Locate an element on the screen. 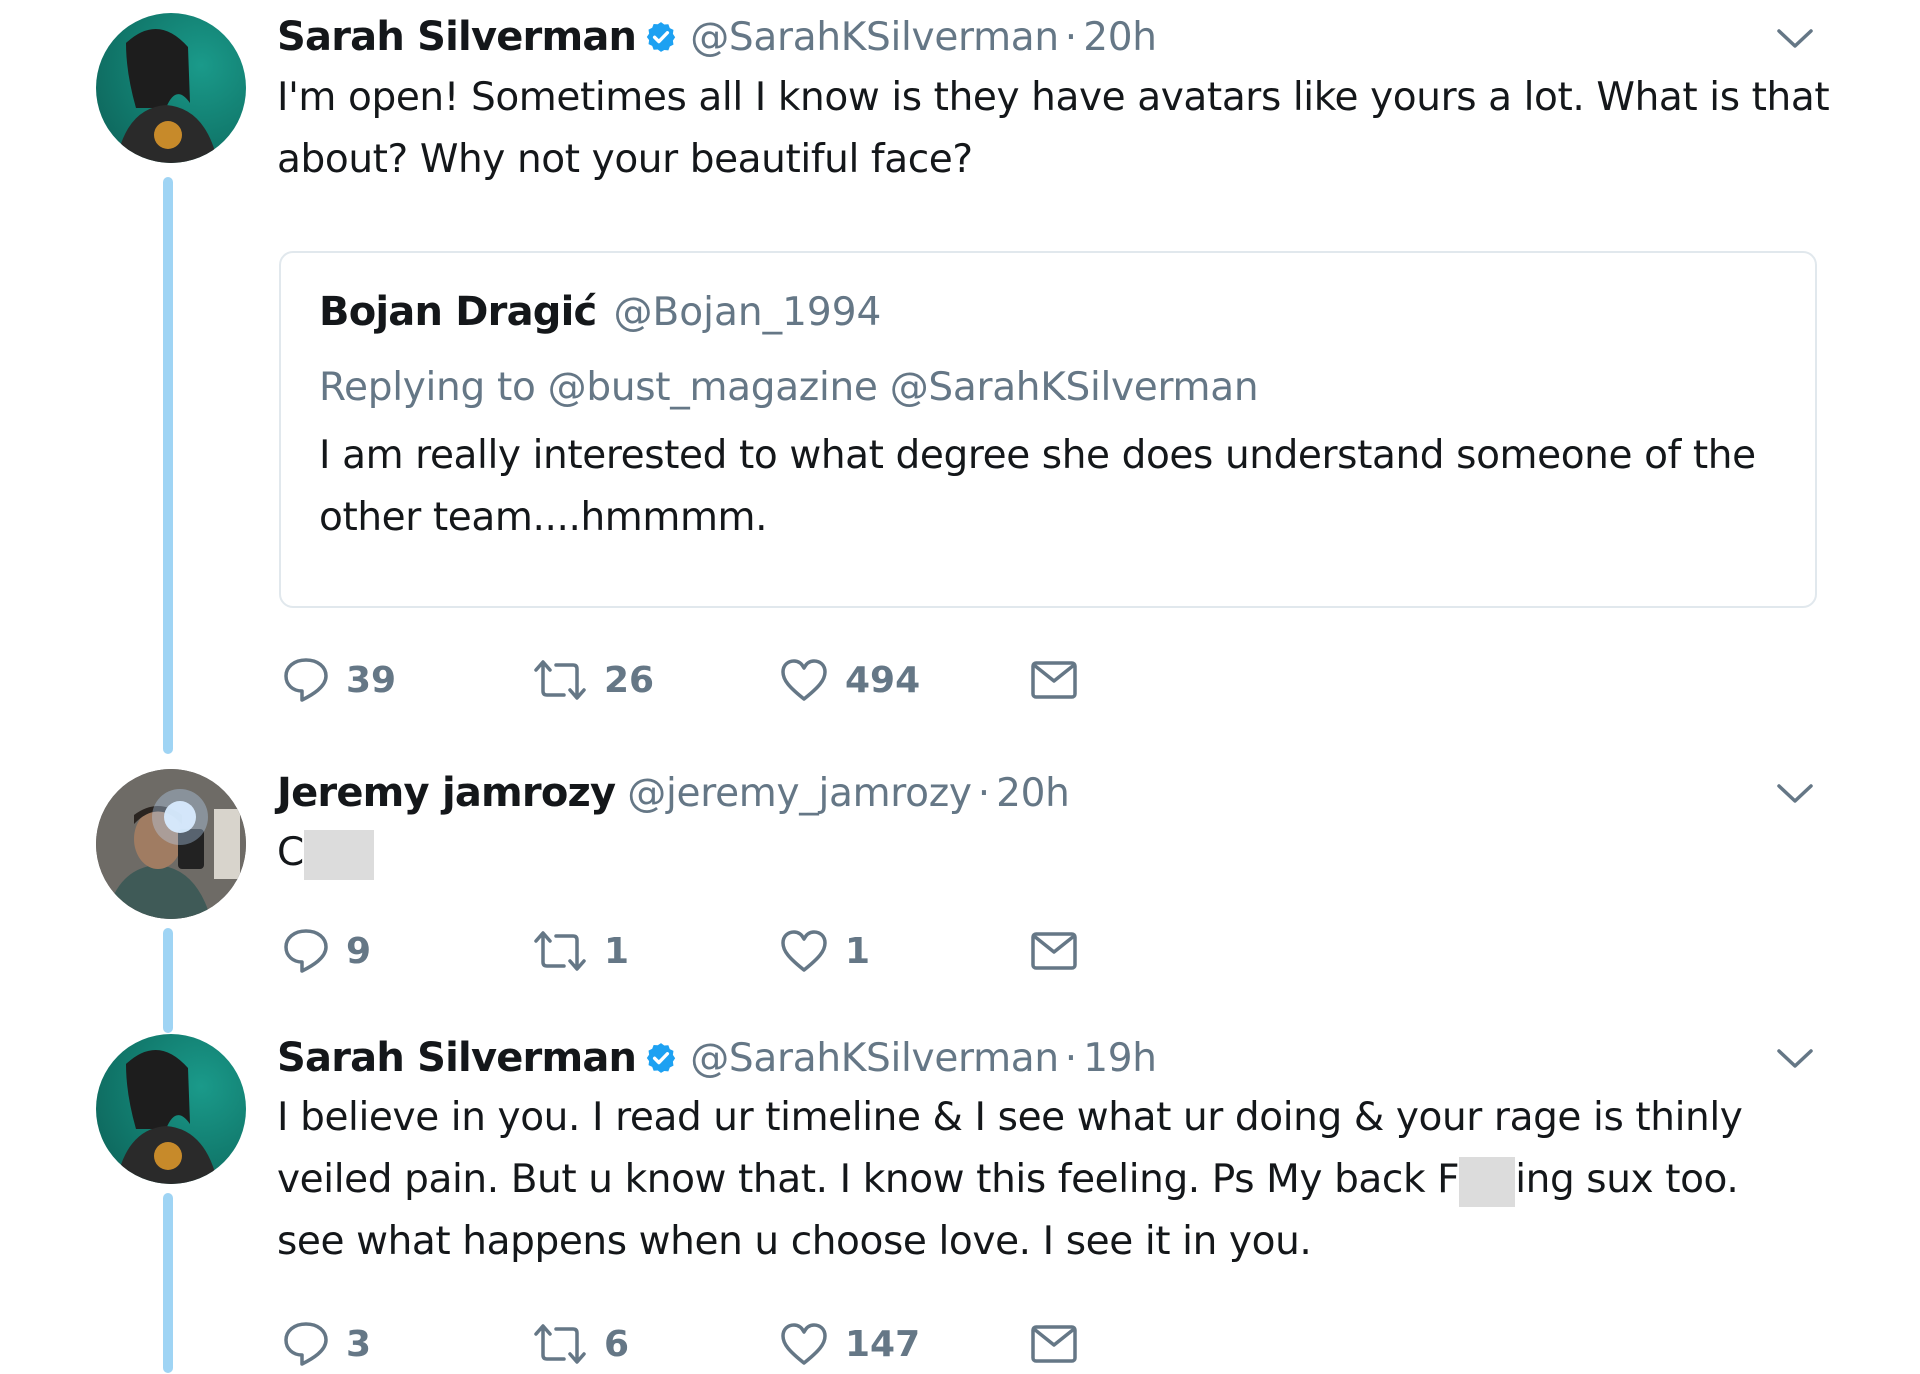  retweet-count: 6 is located at coordinates (617, 1344).